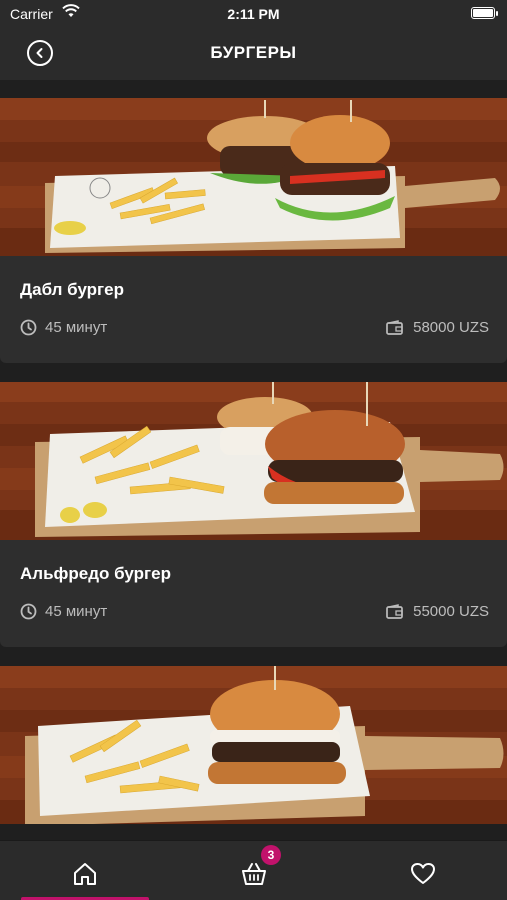 The image size is (507, 900). What do you see at coordinates (451, 611) in the screenshot?
I see `price-text: 55000 UZS` at bounding box center [451, 611].